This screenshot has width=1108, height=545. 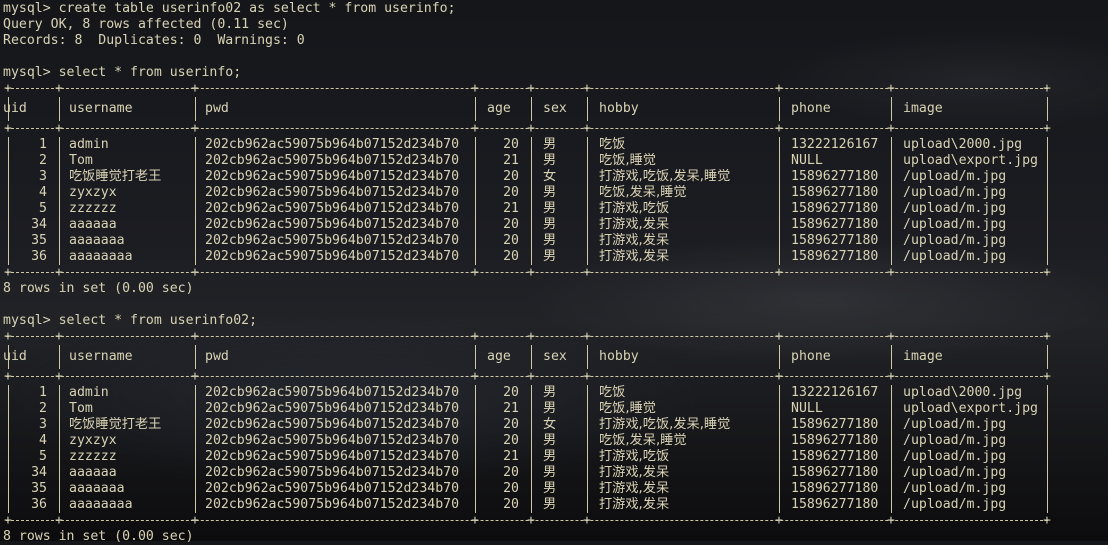 What do you see at coordinates (43, 408) in the screenshot?
I see `cell-uid: 2` at bounding box center [43, 408].